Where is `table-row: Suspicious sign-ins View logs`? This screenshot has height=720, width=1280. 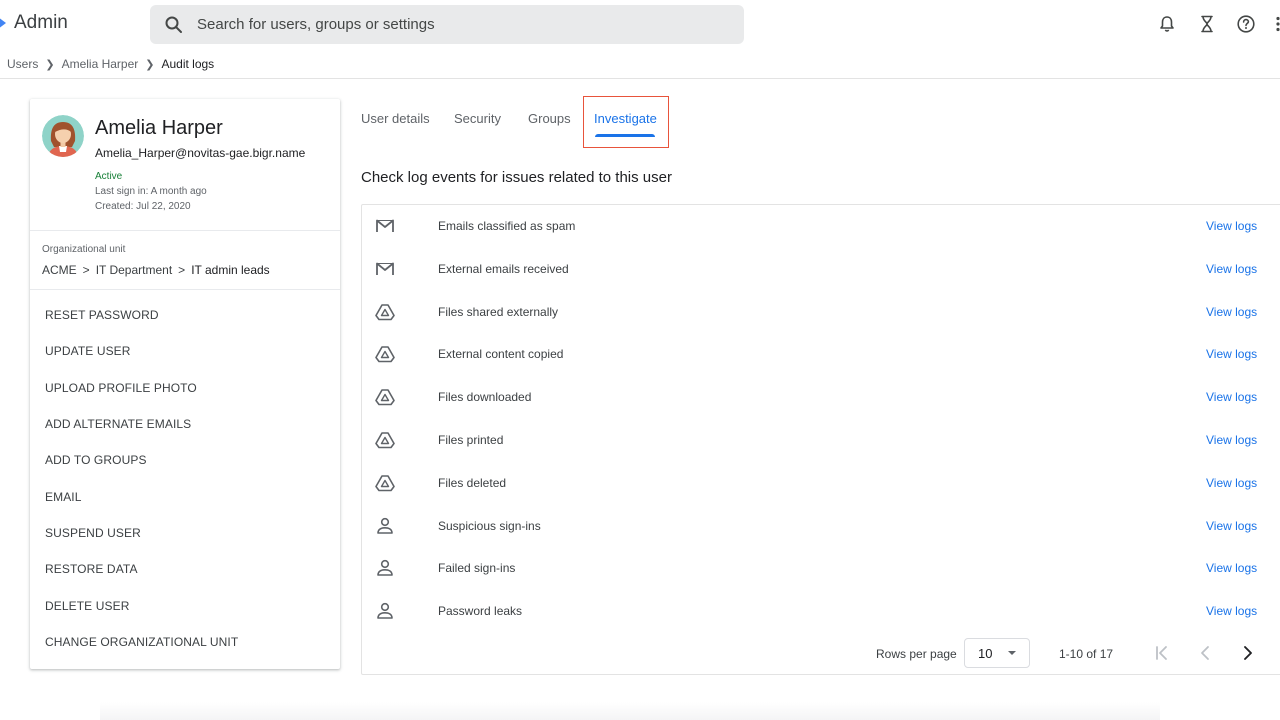 table-row: Suspicious sign-ins View logs is located at coordinates (821, 526).